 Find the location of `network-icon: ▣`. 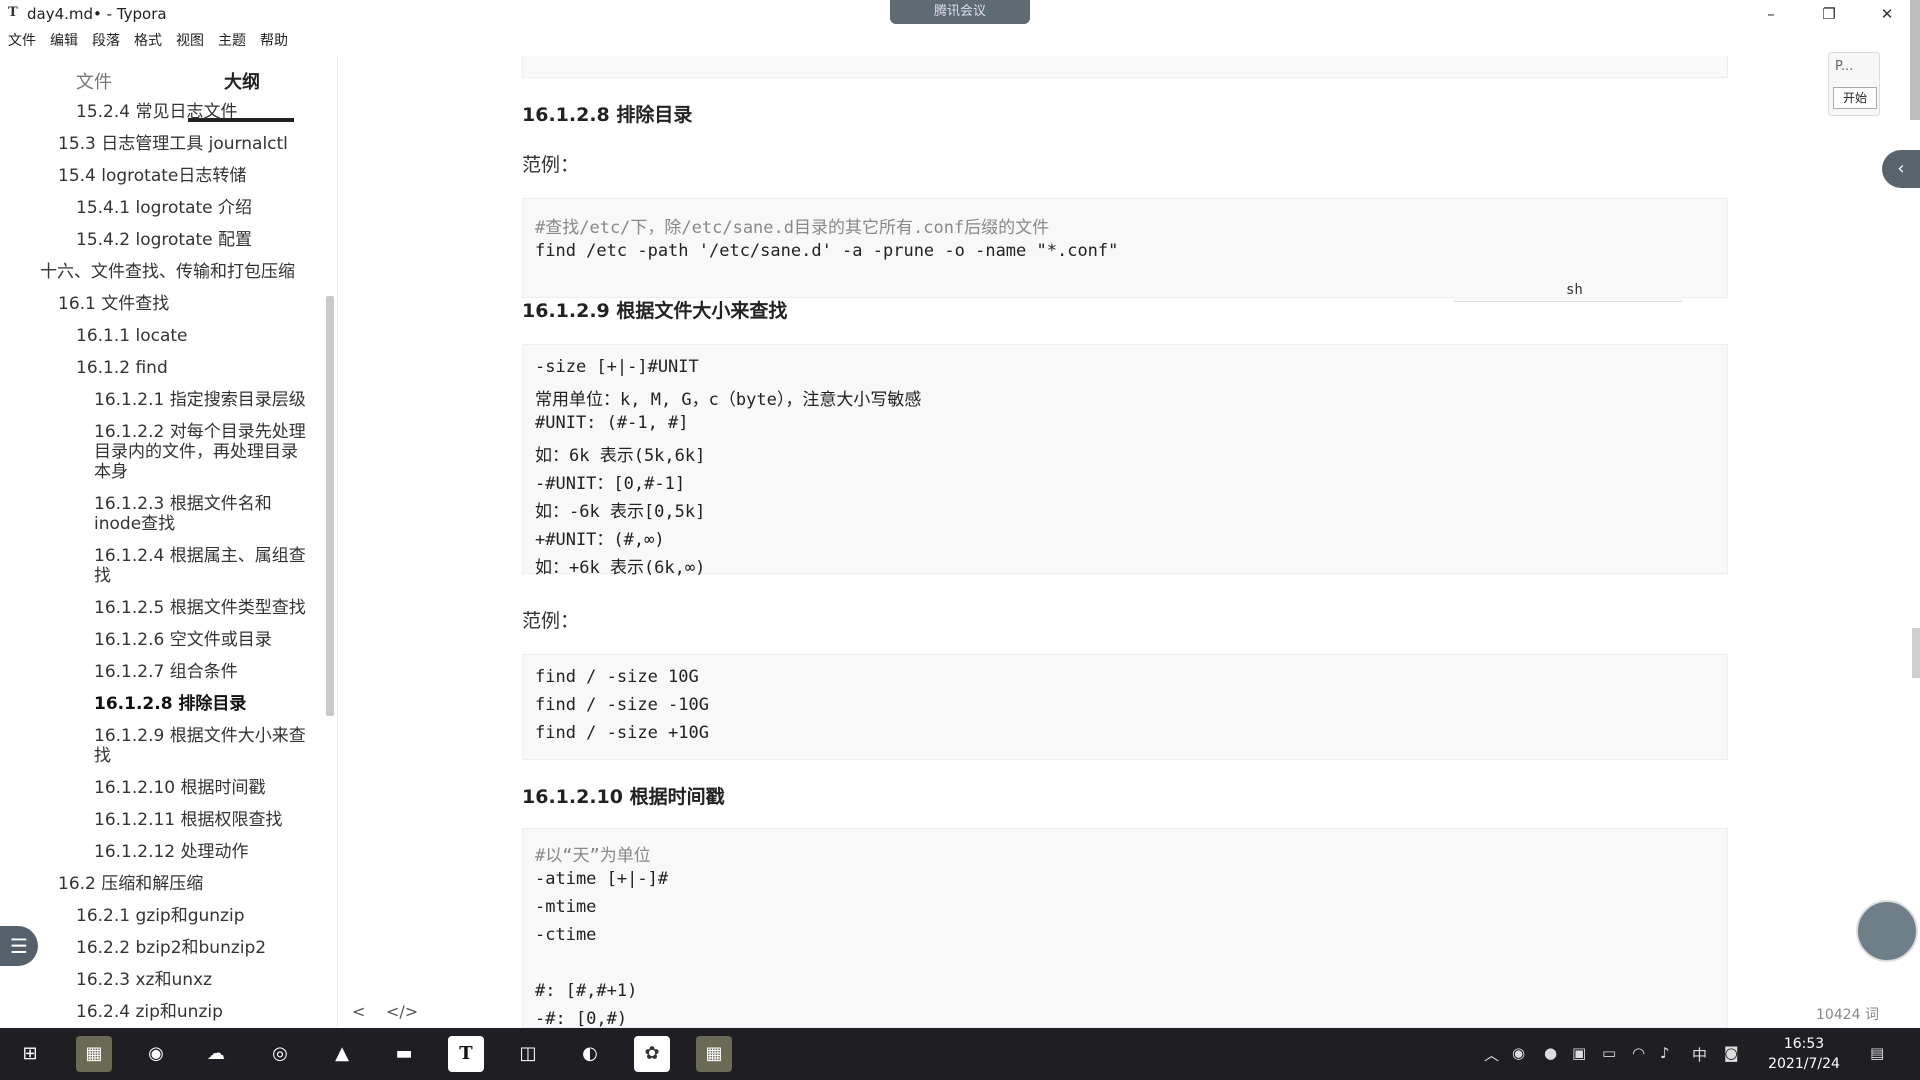

network-icon: ▣ is located at coordinates (1579, 1053).